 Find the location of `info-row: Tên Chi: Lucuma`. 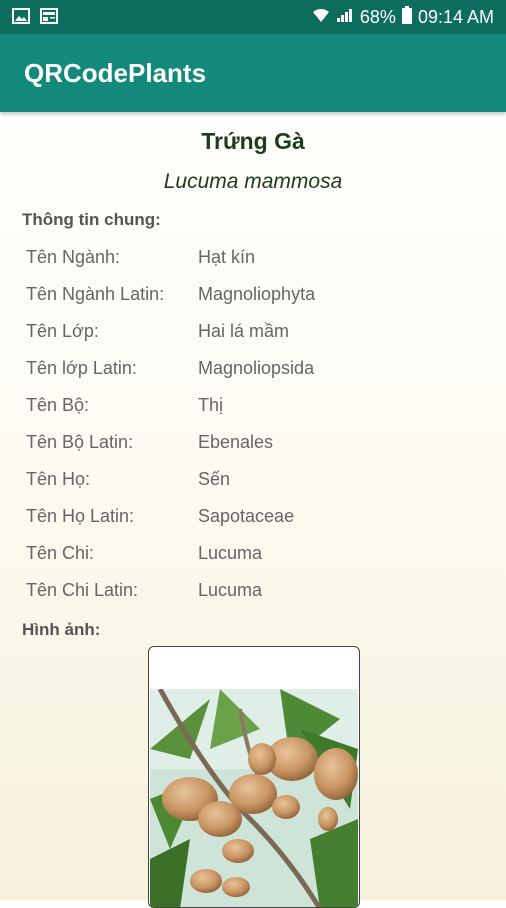

info-row: Tên Chi: Lucuma is located at coordinates (256, 553).